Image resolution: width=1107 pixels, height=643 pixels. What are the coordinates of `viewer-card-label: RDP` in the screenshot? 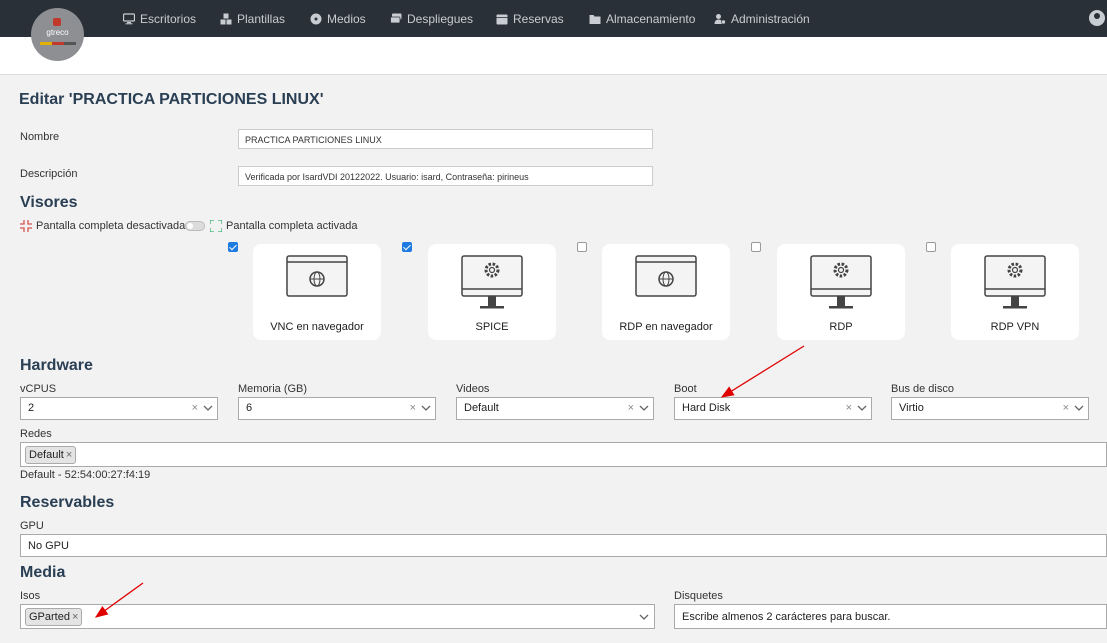 It's located at (841, 327).